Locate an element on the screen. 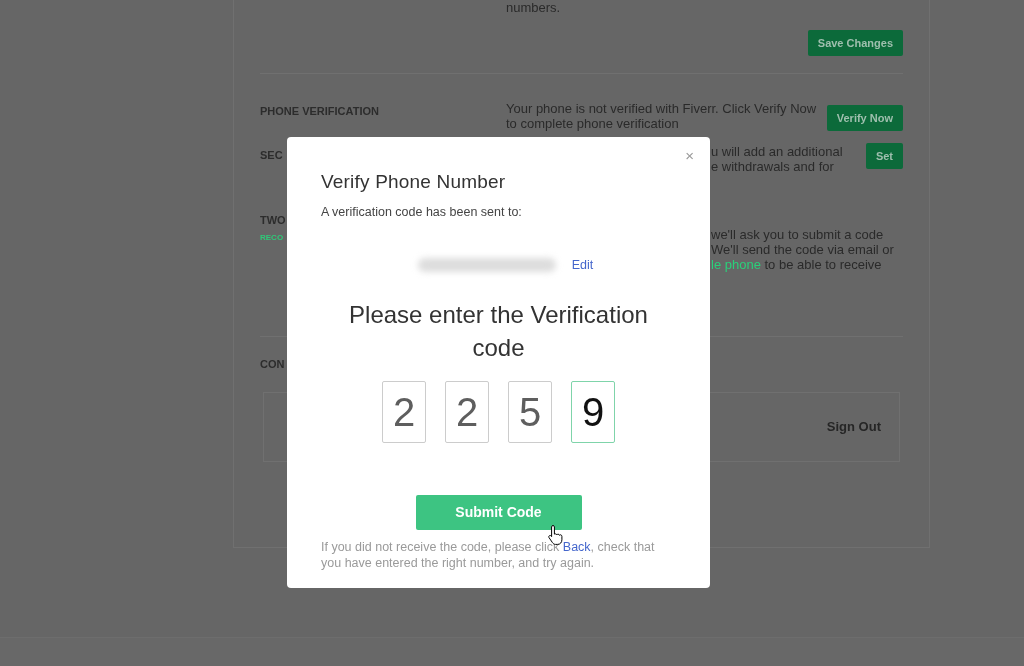  save-changes-button: Save Changes is located at coordinates (855, 43).